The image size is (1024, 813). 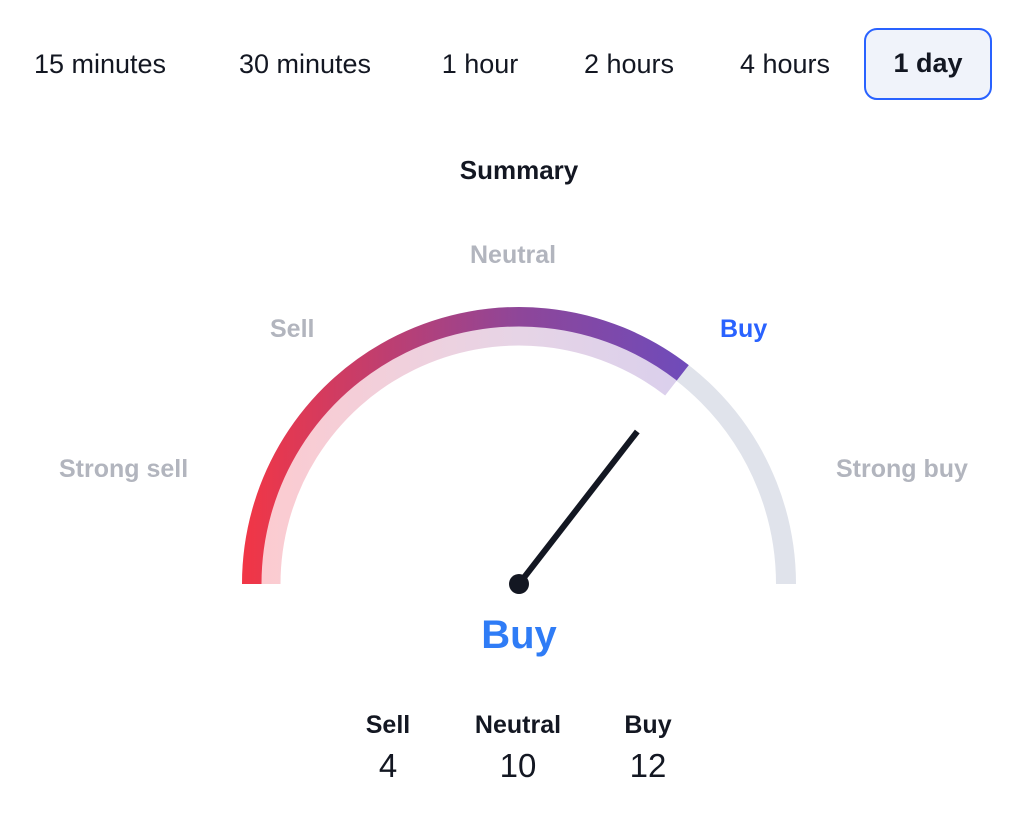 What do you see at coordinates (469, 455) in the screenshot?
I see `gauge-fill-inner` at bounding box center [469, 455].